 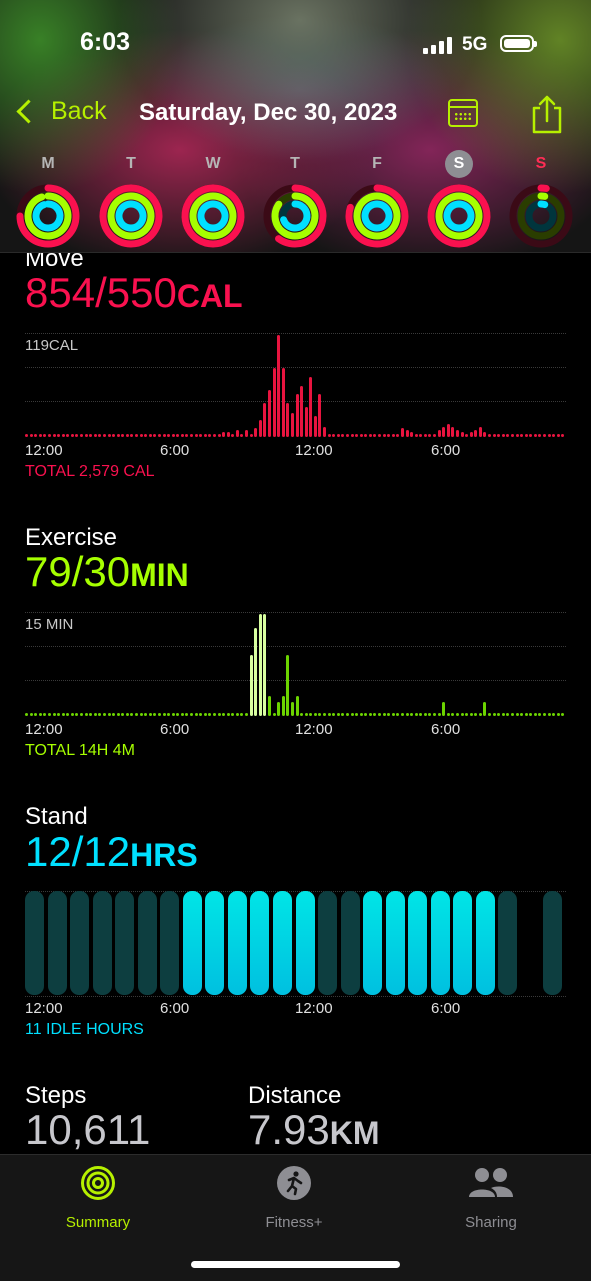 I want to click on share-icon, so click(x=547, y=114).